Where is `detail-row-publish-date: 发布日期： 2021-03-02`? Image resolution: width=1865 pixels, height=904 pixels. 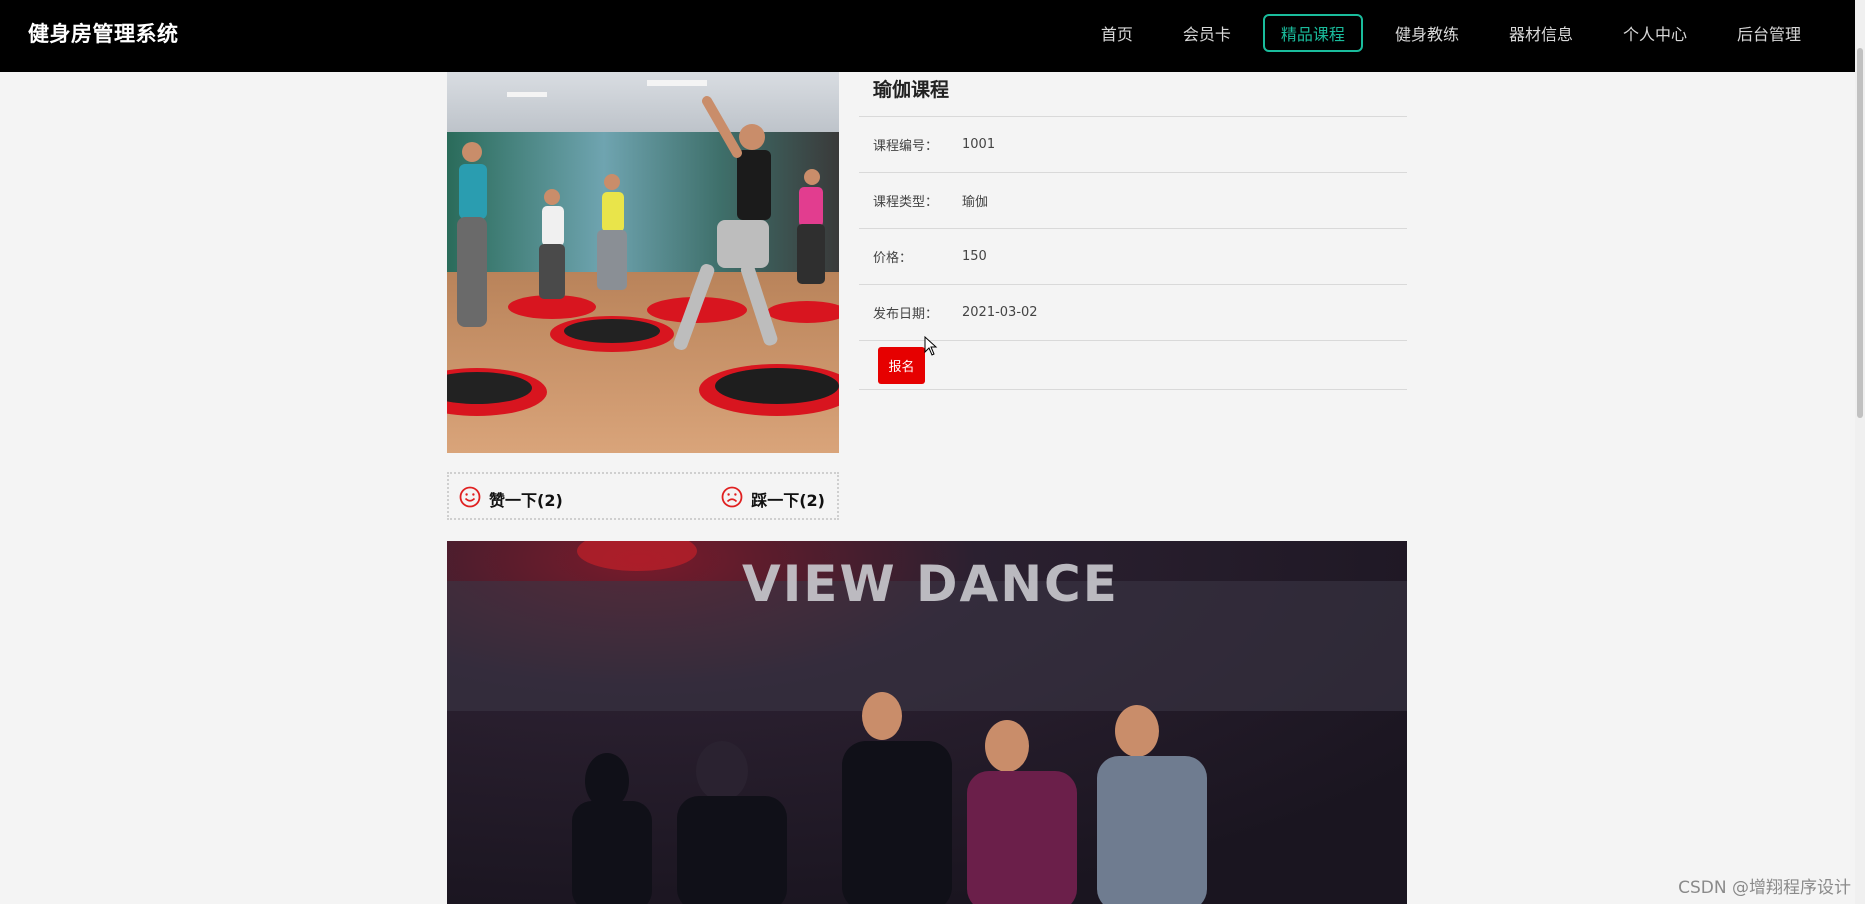
detail-row-publish-date: 发布日期： 2021-03-02 is located at coordinates (1133, 313).